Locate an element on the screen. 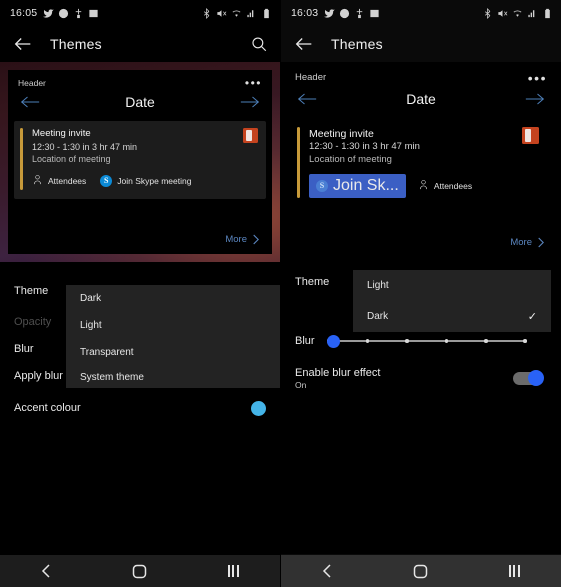  preview-card-header: Header ••• is located at coordinates (140, 80).